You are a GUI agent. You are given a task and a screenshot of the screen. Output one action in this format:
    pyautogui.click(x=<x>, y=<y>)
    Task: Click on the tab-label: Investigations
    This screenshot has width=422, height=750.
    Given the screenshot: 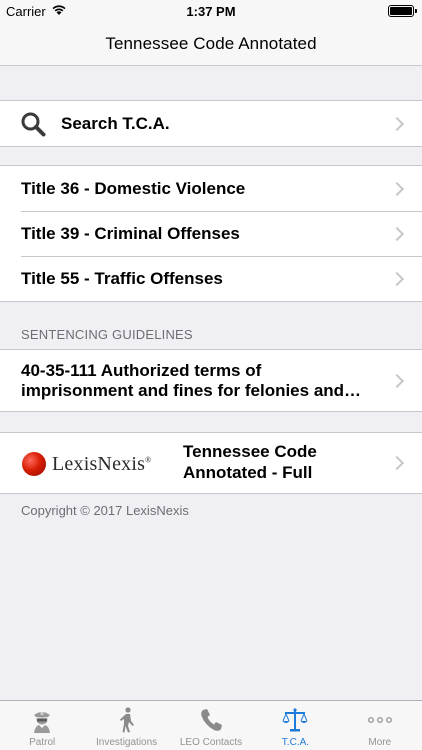 What is the action you would take?
    pyautogui.click(x=127, y=742)
    